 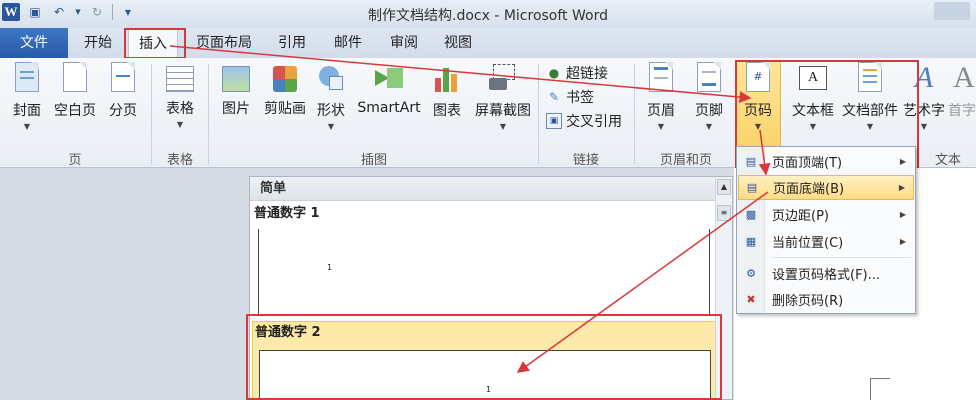 I want to click on footer-button: 页脚 ▼, so click(x=709, y=97).